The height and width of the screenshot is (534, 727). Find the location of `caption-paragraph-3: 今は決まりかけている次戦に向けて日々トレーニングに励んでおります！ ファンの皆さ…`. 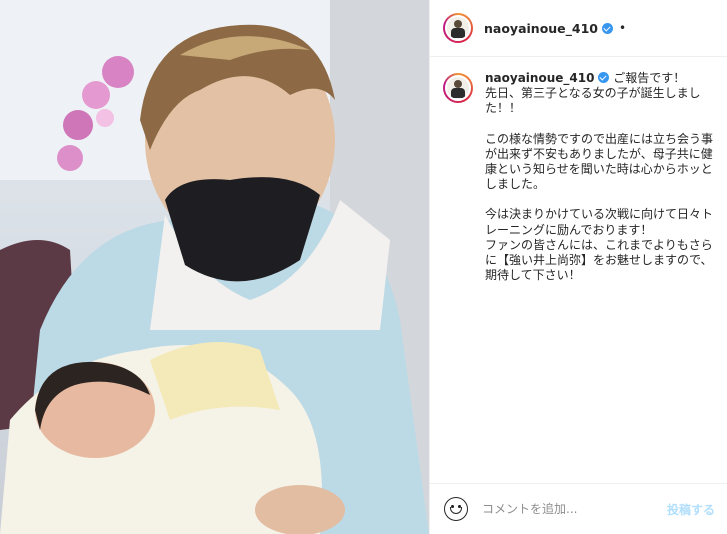

caption-paragraph-3: 今は決まりかけている次戦に向けて日々トレーニングに励んでおります！ ファンの皆さ… is located at coordinates (599, 245).